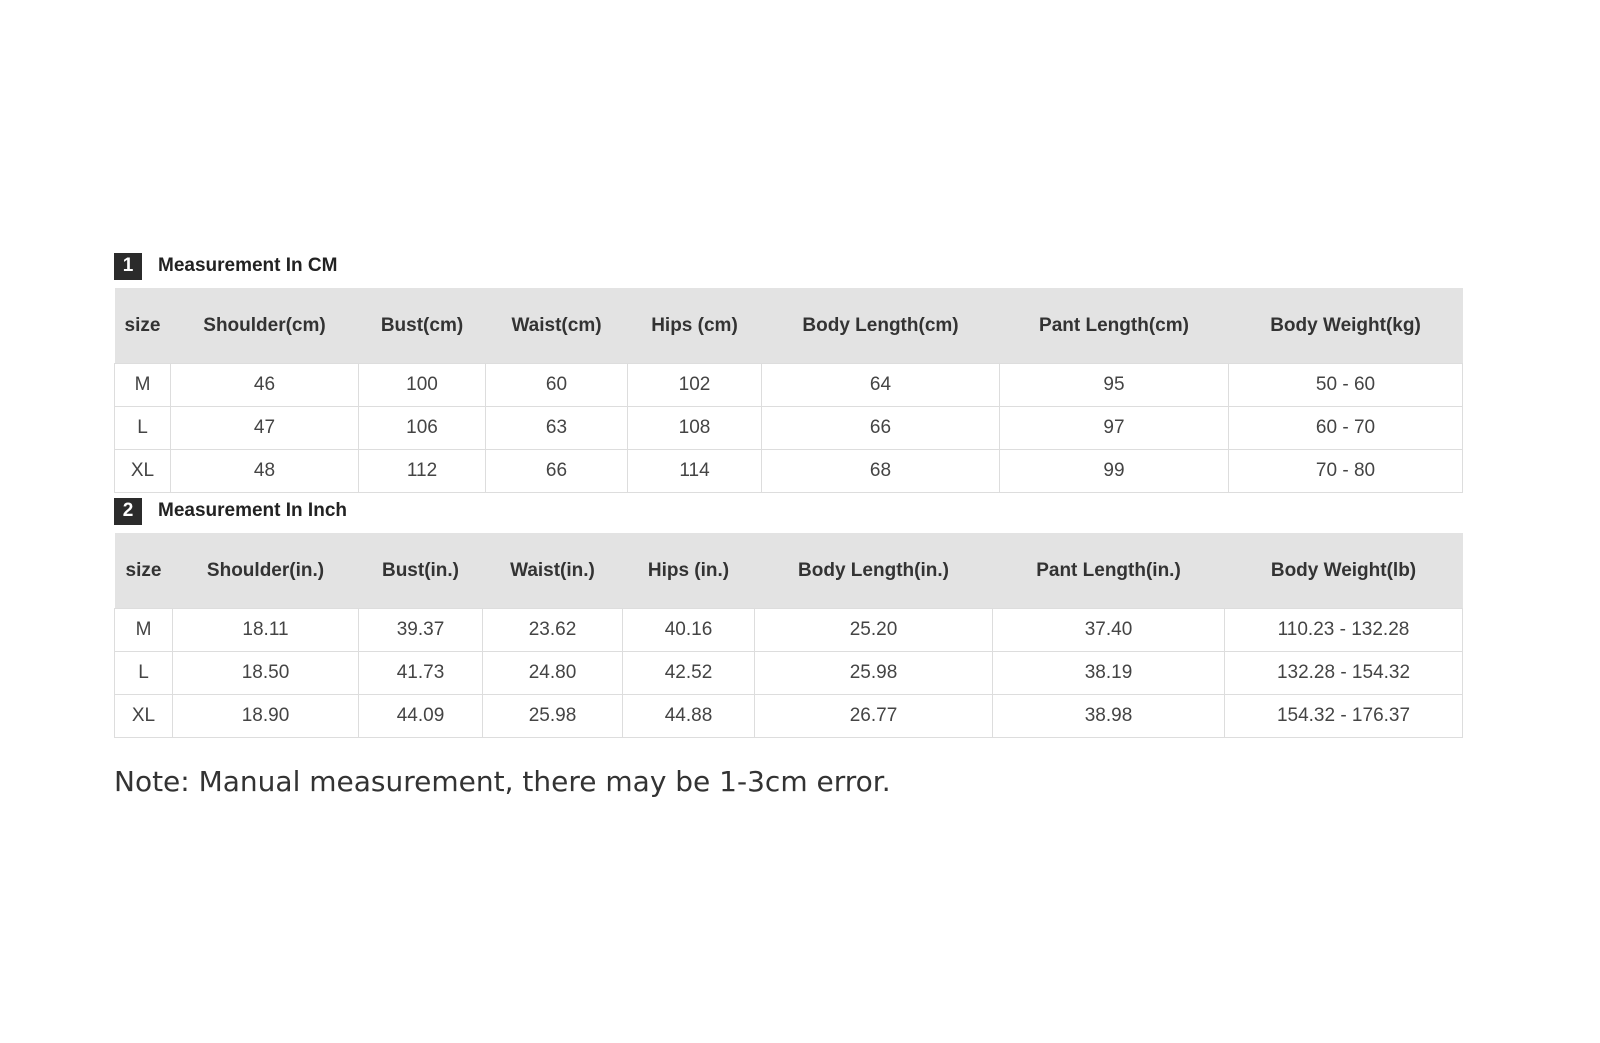 The height and width of the screenshot is (1043, 1600). I want to click on table-cell: 68, so click(880, 471).